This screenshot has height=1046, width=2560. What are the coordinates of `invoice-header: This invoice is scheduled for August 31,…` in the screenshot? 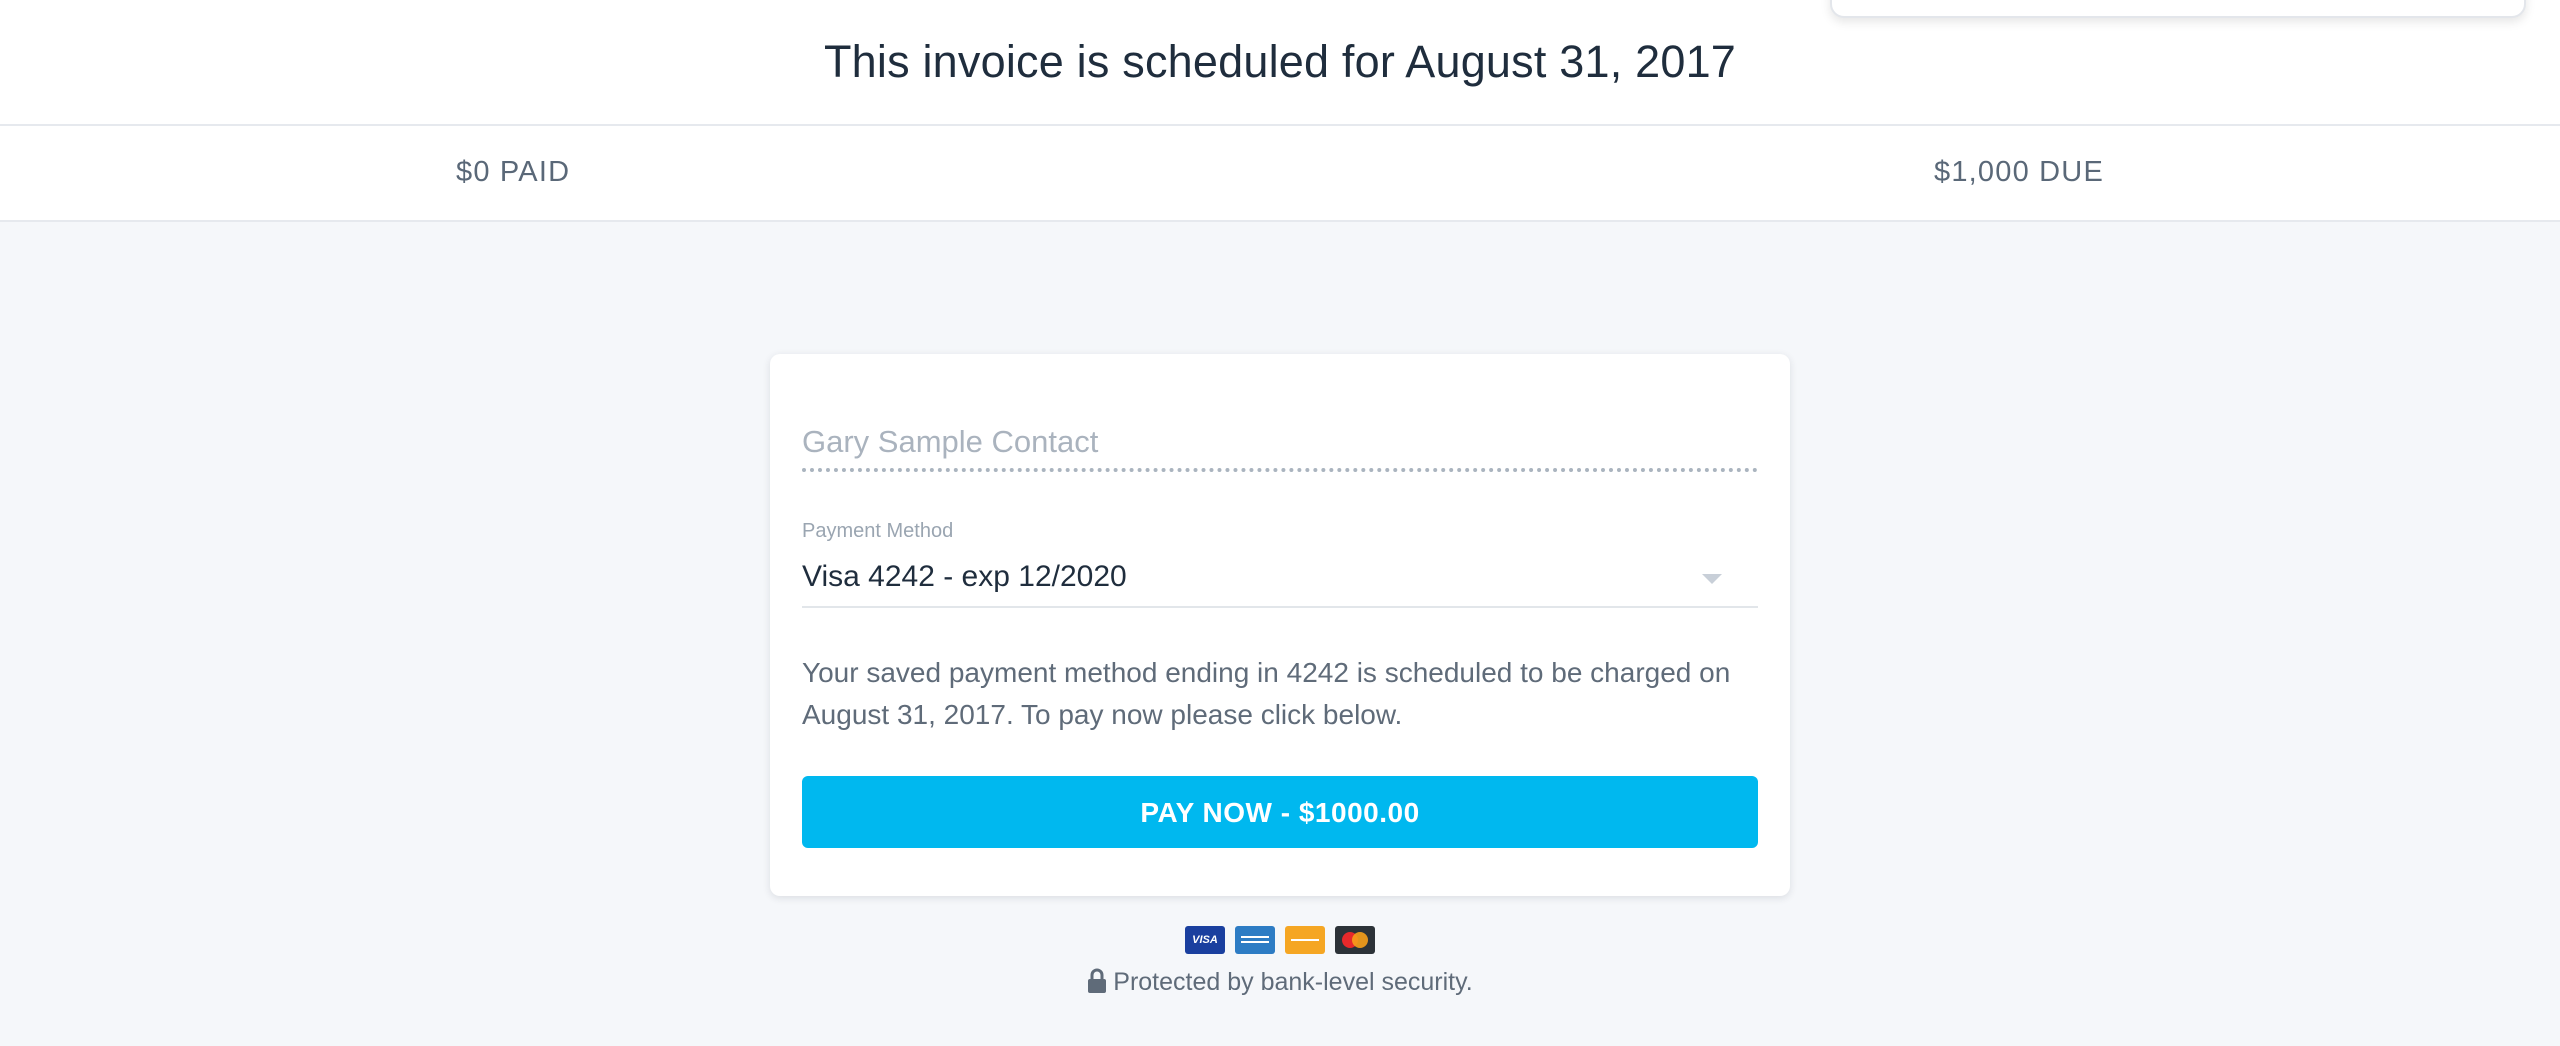 It's located at (1280, 63).